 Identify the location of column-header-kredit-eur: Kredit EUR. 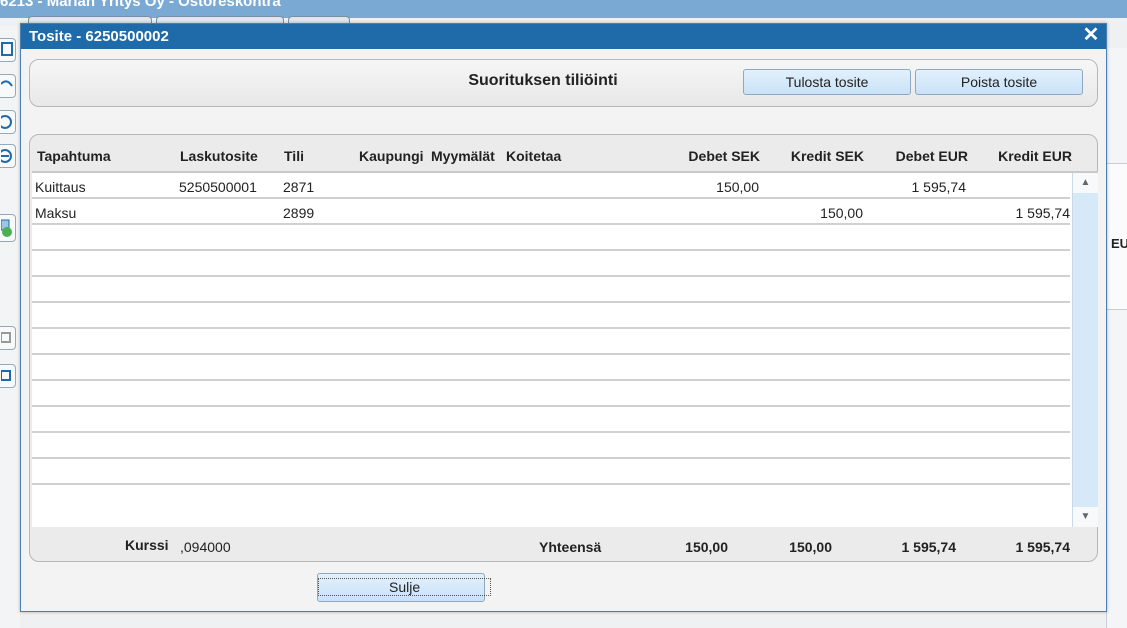
(1035, 156).